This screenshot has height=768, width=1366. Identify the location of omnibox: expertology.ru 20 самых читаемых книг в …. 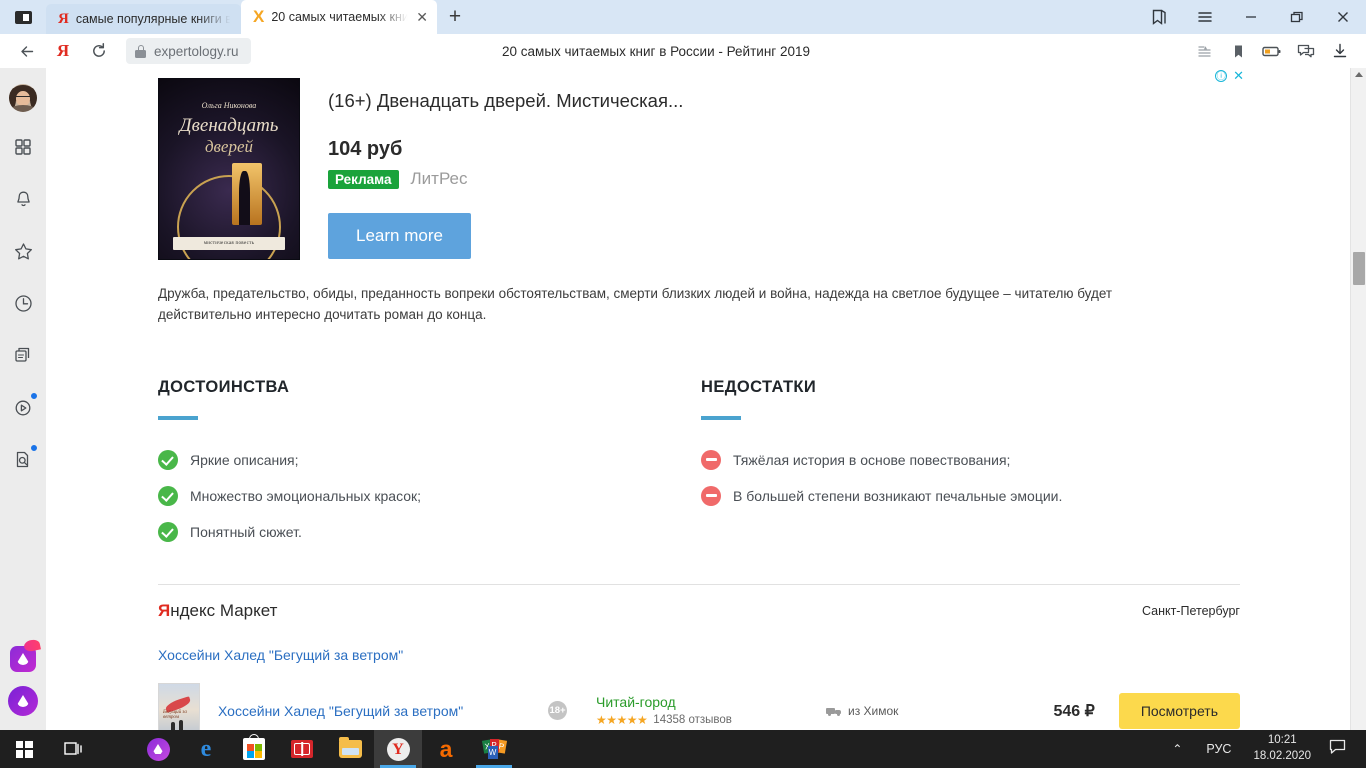
(656, 51).